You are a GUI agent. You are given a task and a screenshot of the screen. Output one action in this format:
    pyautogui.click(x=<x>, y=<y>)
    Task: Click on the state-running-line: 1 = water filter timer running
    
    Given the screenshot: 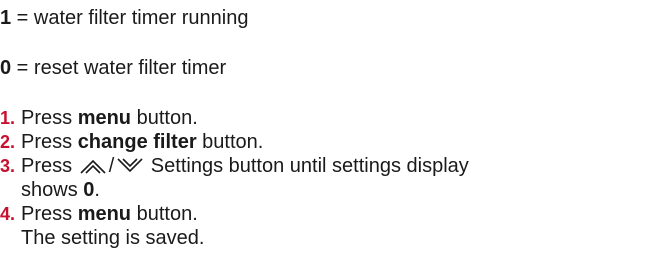 What is the action you would take?
    pyautogui.click(x=124, y=18)
    